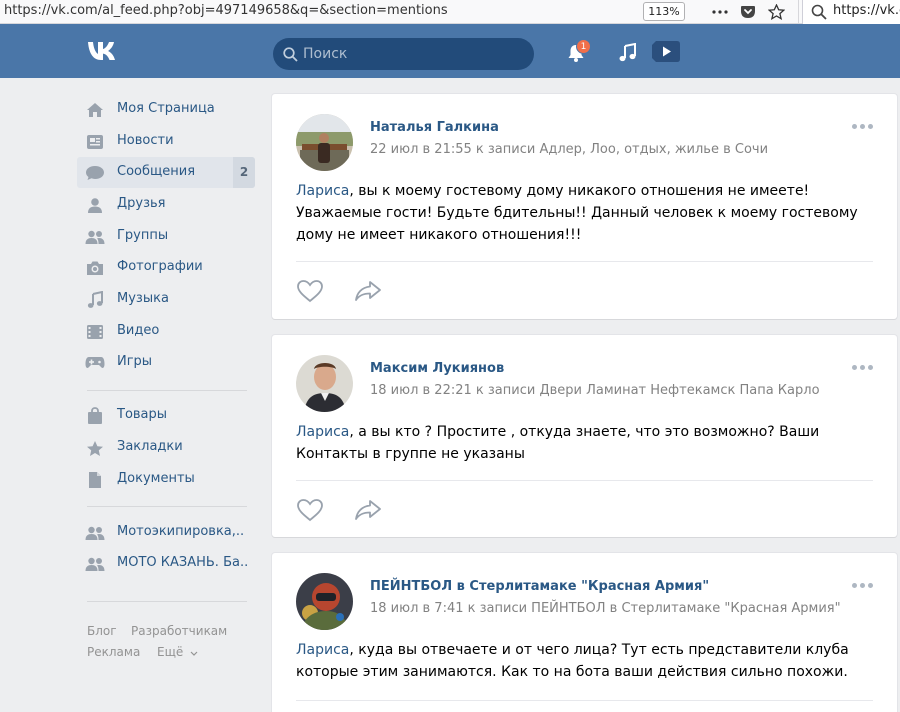 This screenshot has width=900, height=712. I want to click on video-icon, so click(95, 332).